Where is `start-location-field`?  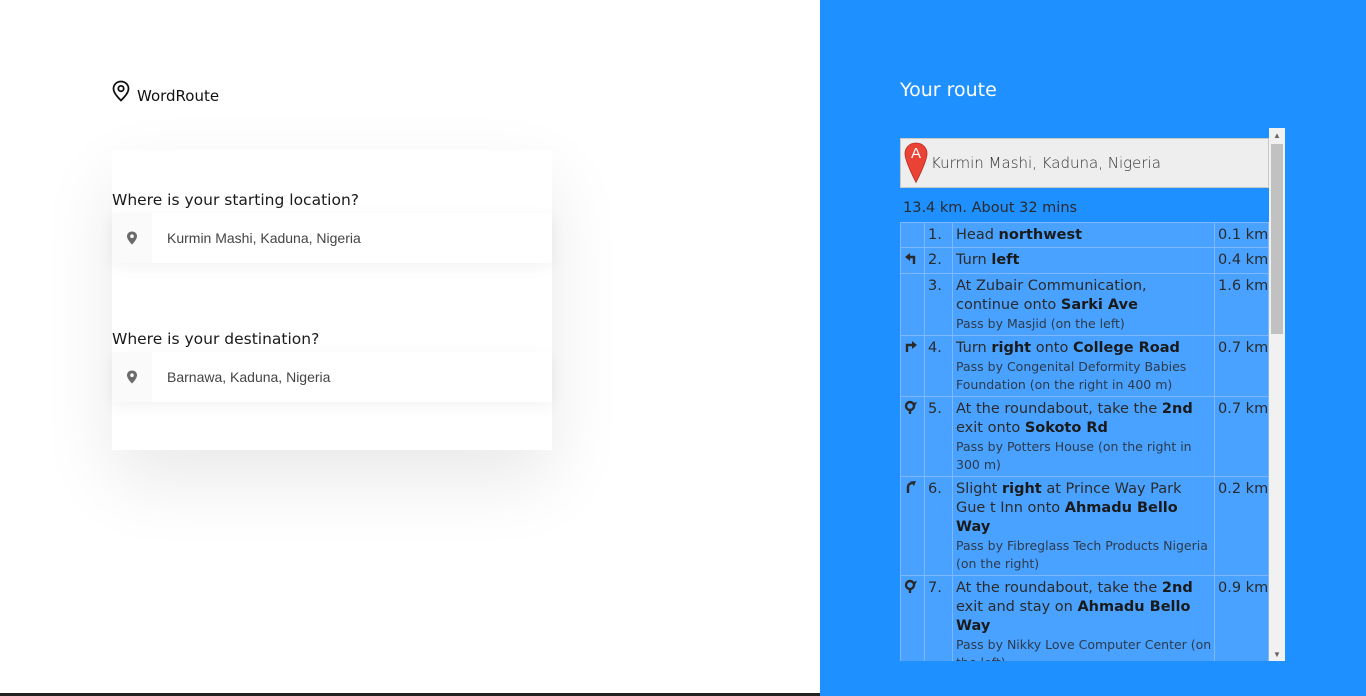
start-location-field is located at coordinates (332, 238).